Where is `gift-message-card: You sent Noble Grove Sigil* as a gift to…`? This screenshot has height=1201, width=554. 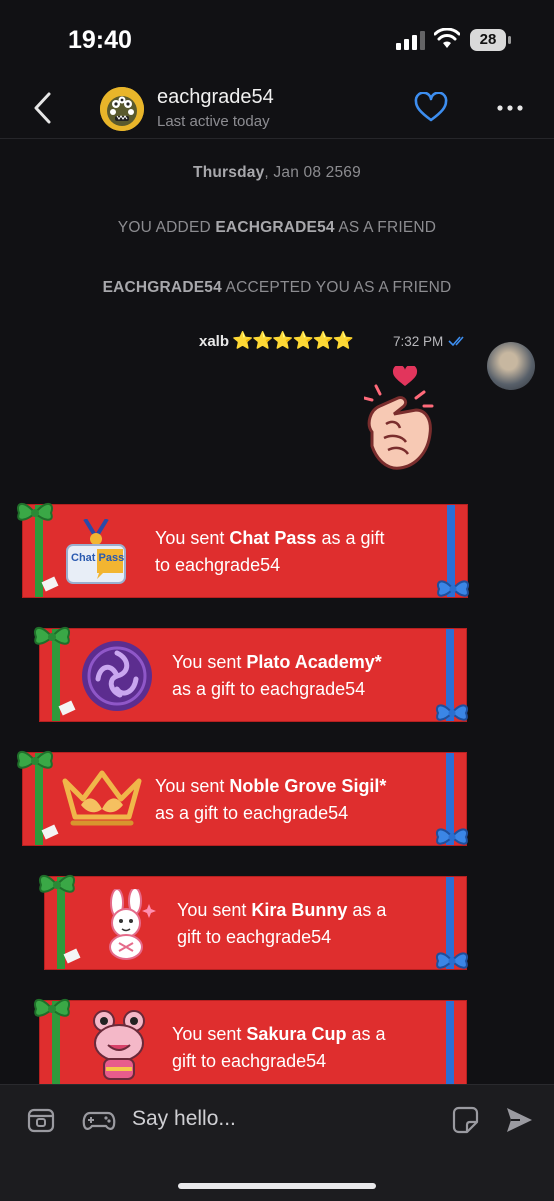
gift-message-card: You sent Noble Grove Sigil* as a gift to… is located at coordinates (242, 798).